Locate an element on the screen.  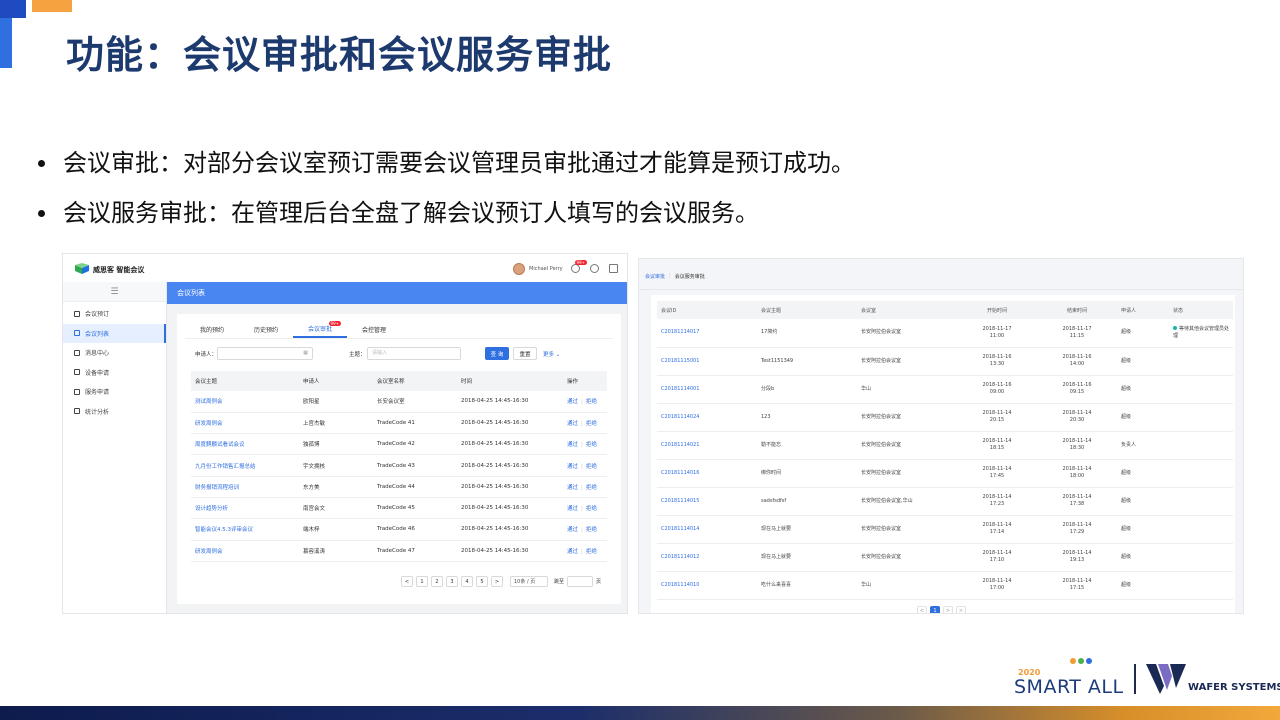
end-date: 2018-11-14 is located at coordinates (1077, 497).